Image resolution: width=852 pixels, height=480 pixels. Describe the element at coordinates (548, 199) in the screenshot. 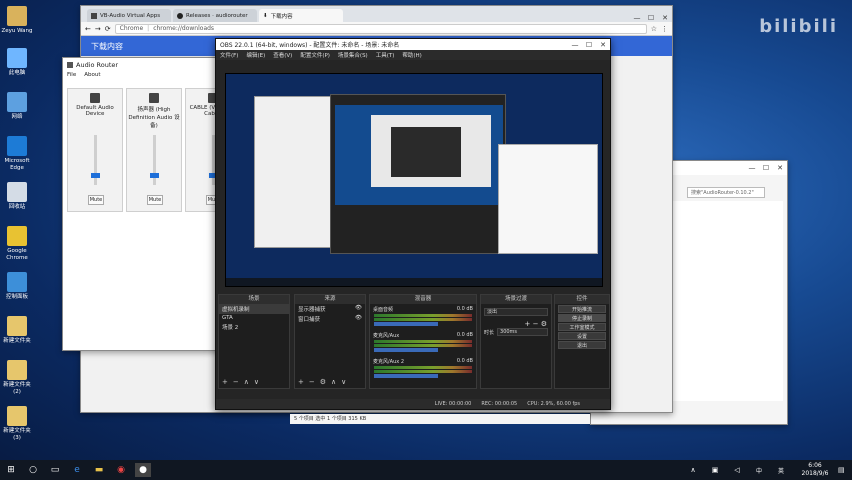

I see `preview-explorer` at that location.